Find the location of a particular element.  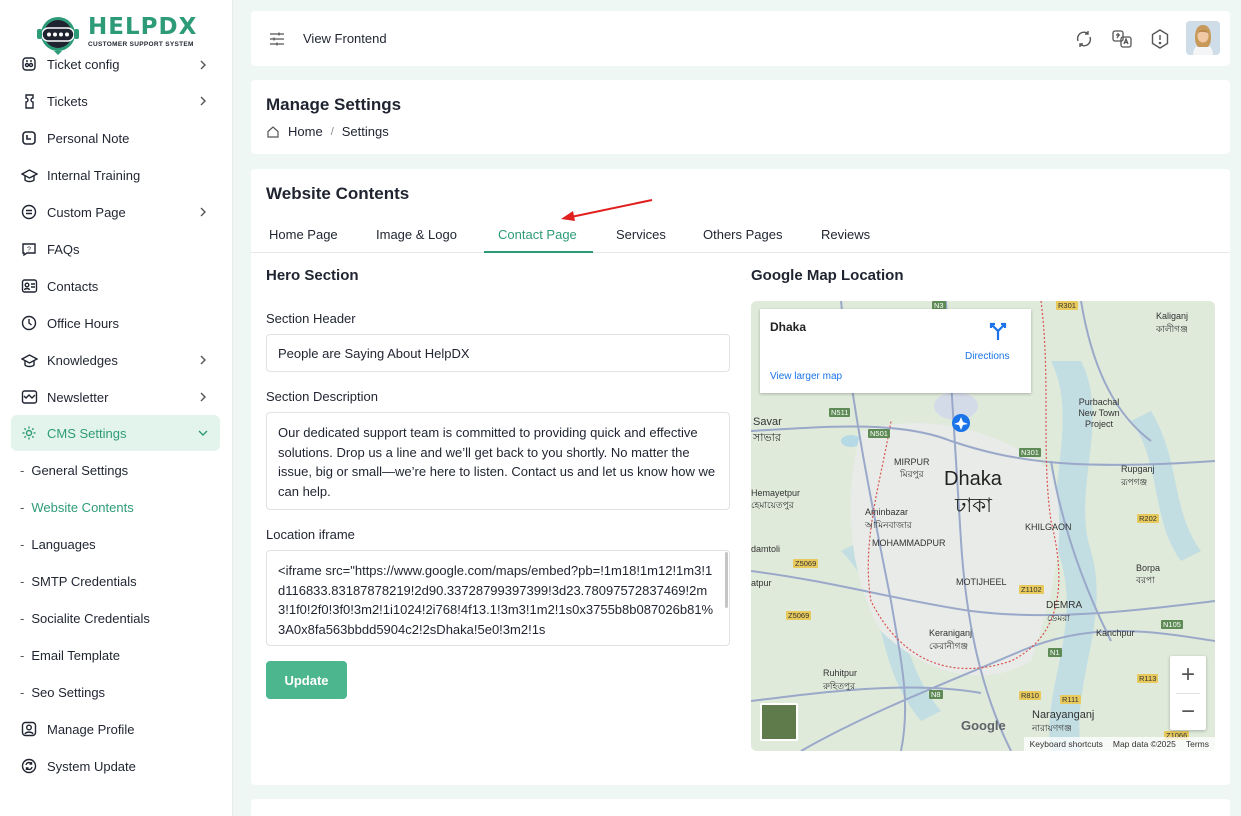

map-place-label: MOTIJHEEL is located at coordinates (981, 582).